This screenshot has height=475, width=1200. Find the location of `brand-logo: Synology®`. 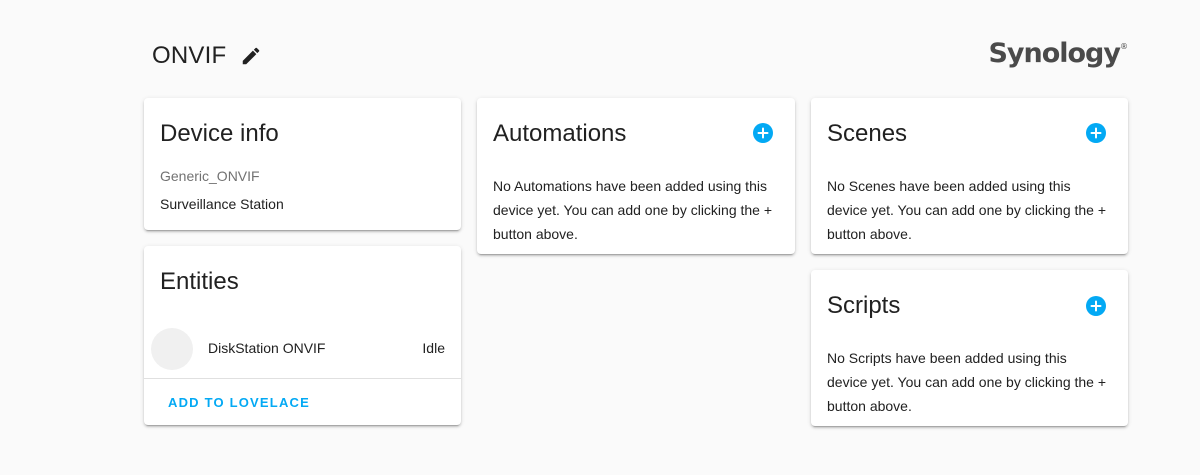

brand-logo: Synology® is located at coordinates (1058, 53).